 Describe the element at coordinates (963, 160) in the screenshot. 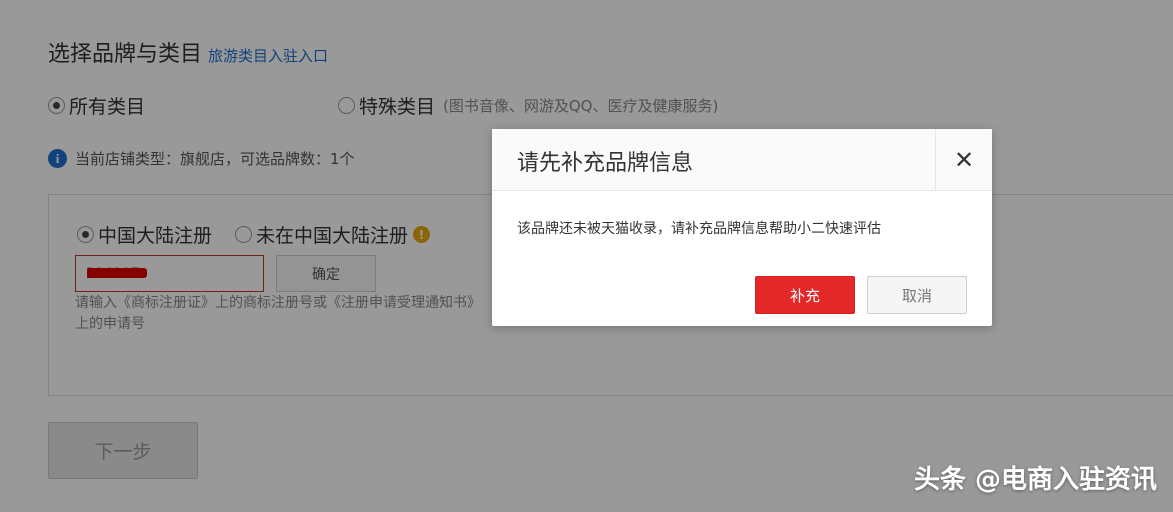

I see `close-icon: ✕` at that location.